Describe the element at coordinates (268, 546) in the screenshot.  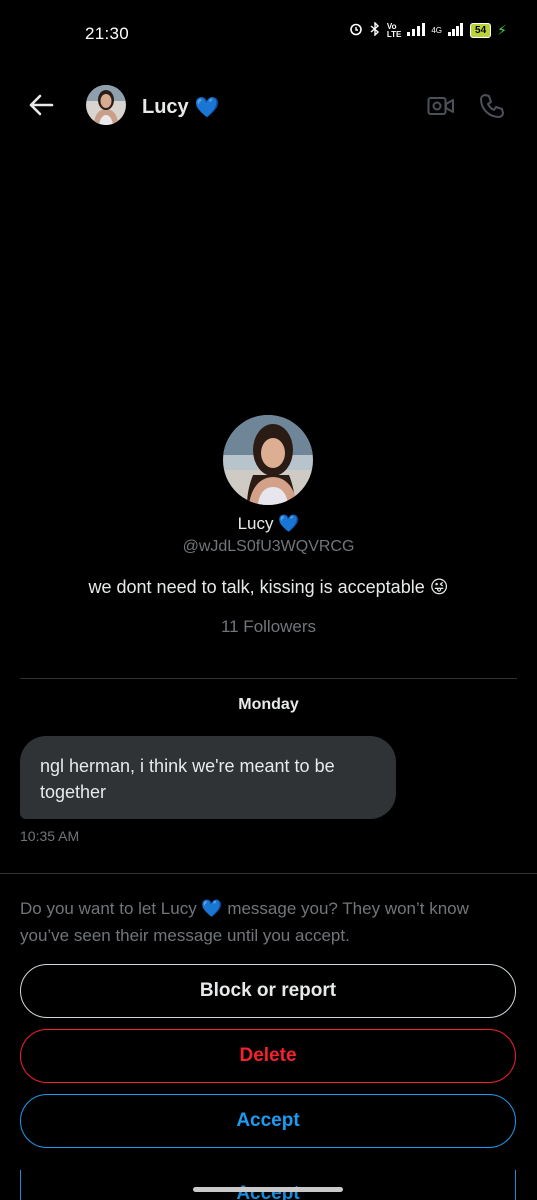
I see `profile-handle: @wJdLS0fU3WQVRCG` at that location.